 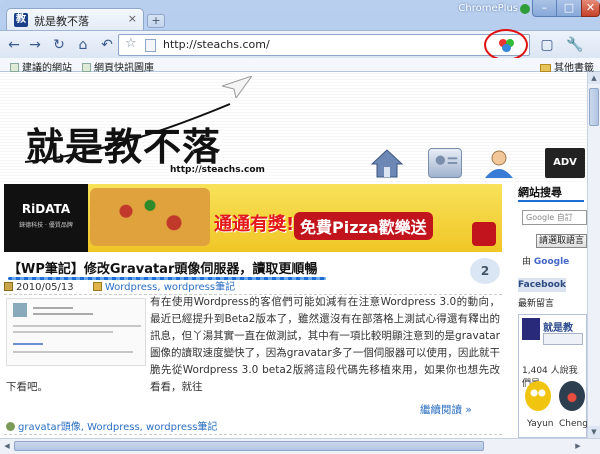 What do you see at coordinates (8, 286) in the screenshot?
I see `calendar-icon` at bounding box center [8, 286].